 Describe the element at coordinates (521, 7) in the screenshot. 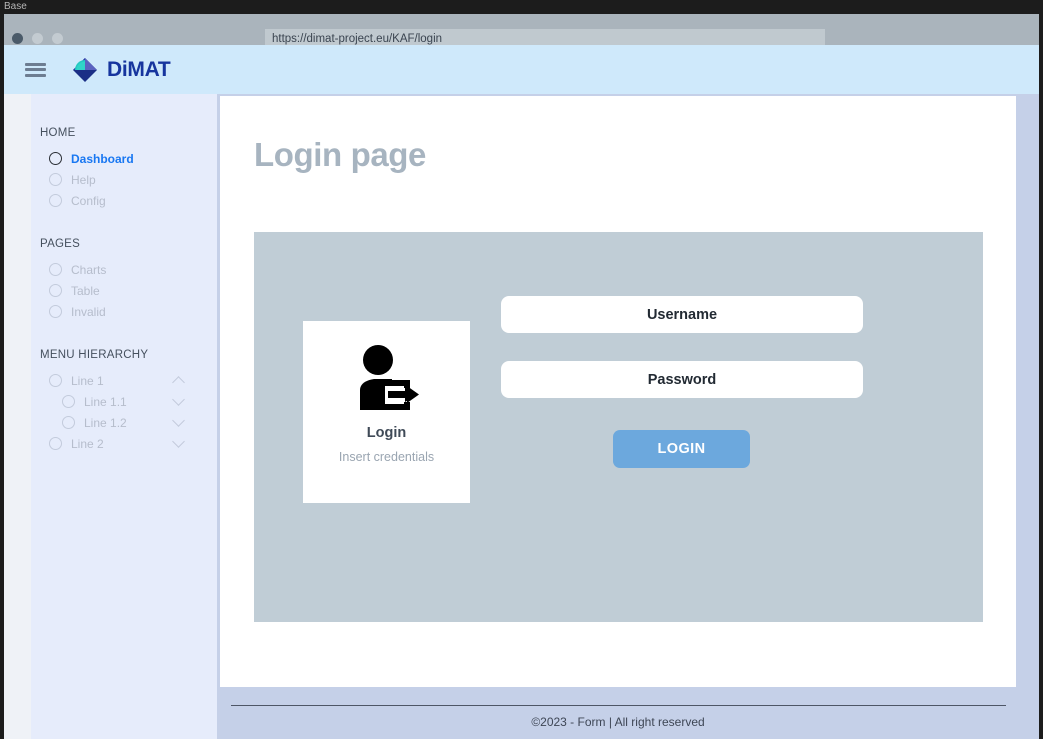

I see `os-window-title: Base` at that location.